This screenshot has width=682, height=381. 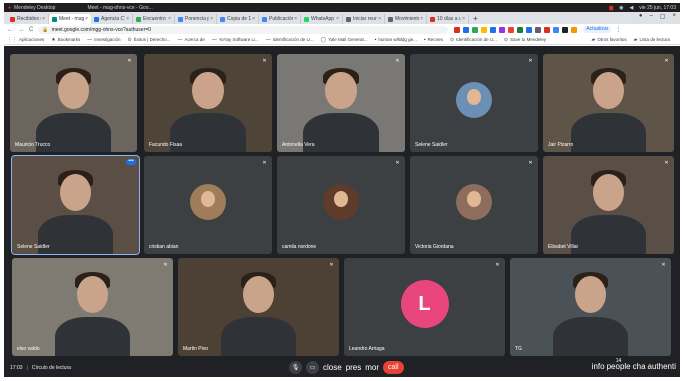 I want to click on bookmark-item: ⋮⋮ Aplicaciones, so click(x=25, y=40).